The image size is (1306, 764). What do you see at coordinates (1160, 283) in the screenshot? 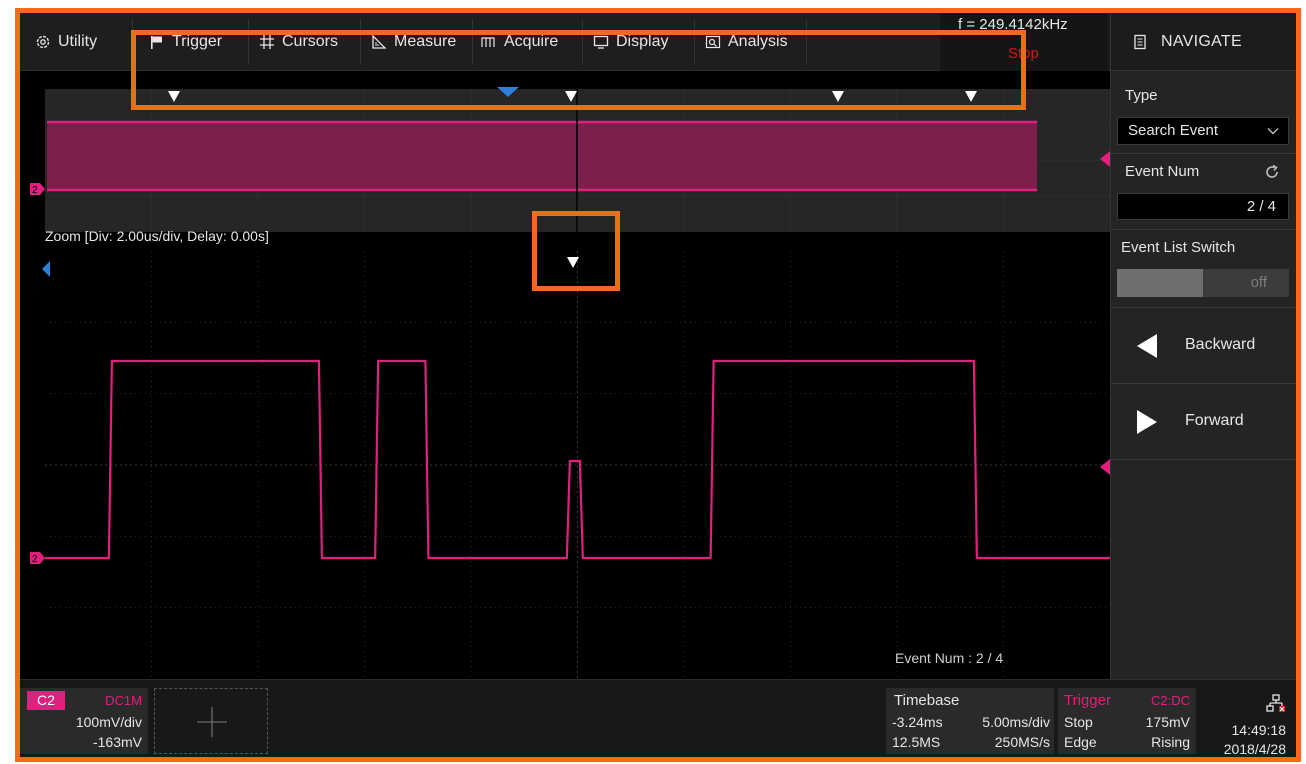
I see `toggle-knob` at bounding box center [1160, 283].